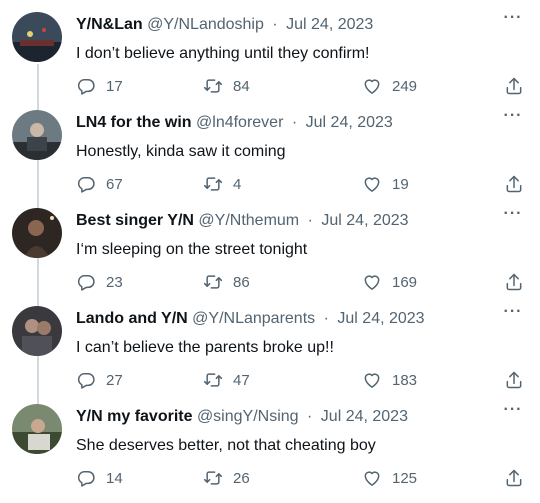 The width and height of the screenshot is (540, 503). I want to click on retweet-count: 47, so click(241, 380).